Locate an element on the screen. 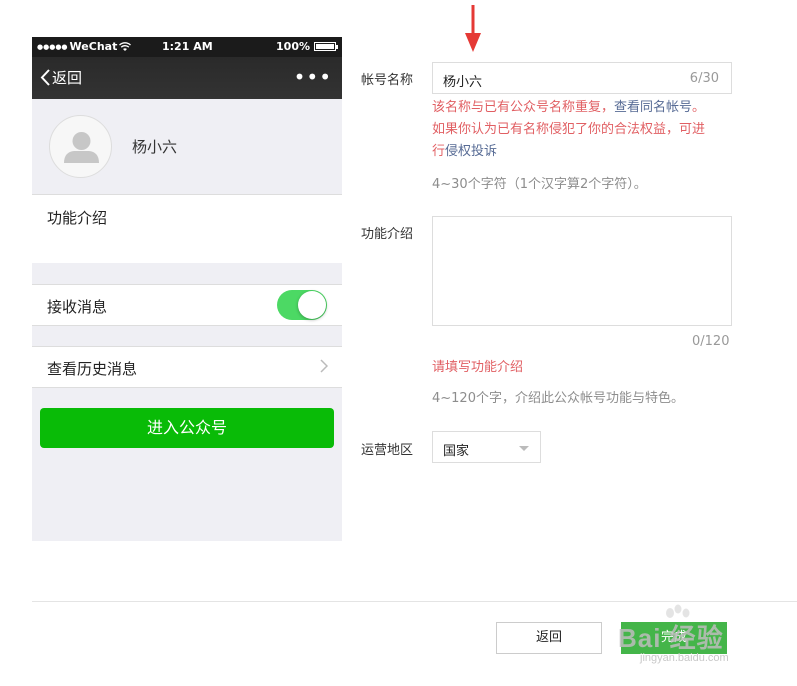 Image resolution: width=797 pixels, height=686 pixels. enter-account-button: 进入公众号 is located at coordinates (187, 428).